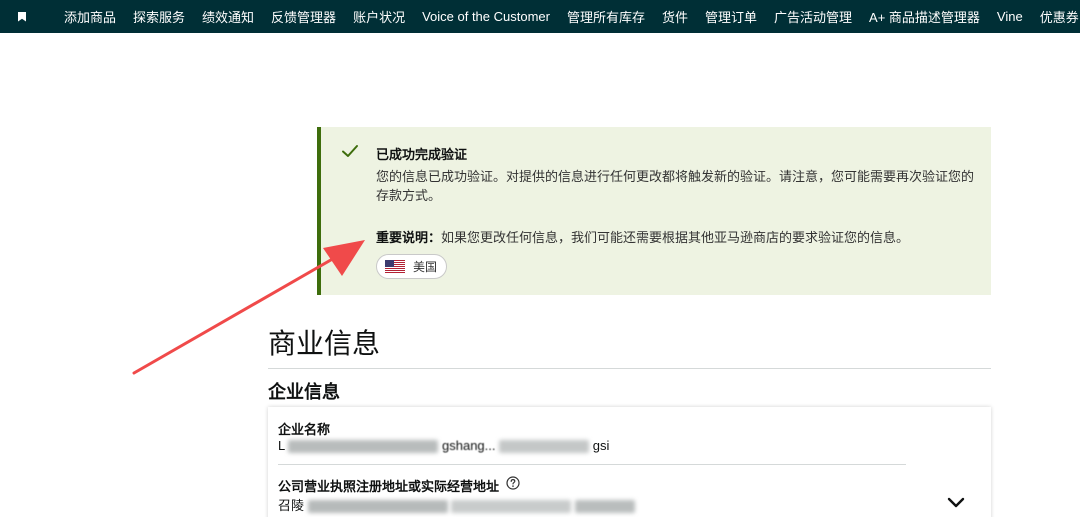  I want to click on nav-item-performance-notifications: 绩效通知, so click(228, 16).